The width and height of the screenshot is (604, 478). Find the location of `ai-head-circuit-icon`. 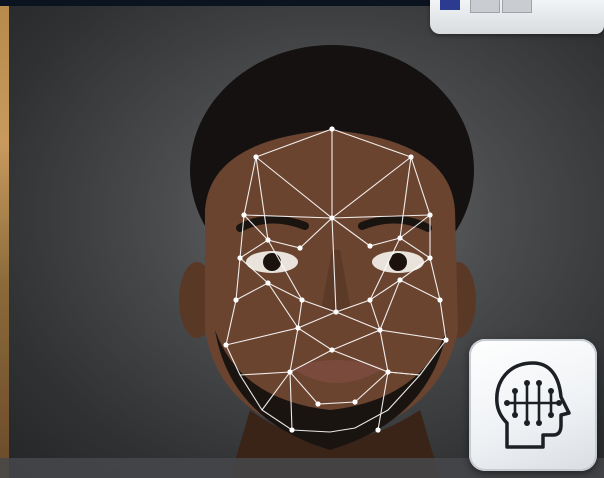

ai-head-circuit-icon is located at coordinates (533, 405).